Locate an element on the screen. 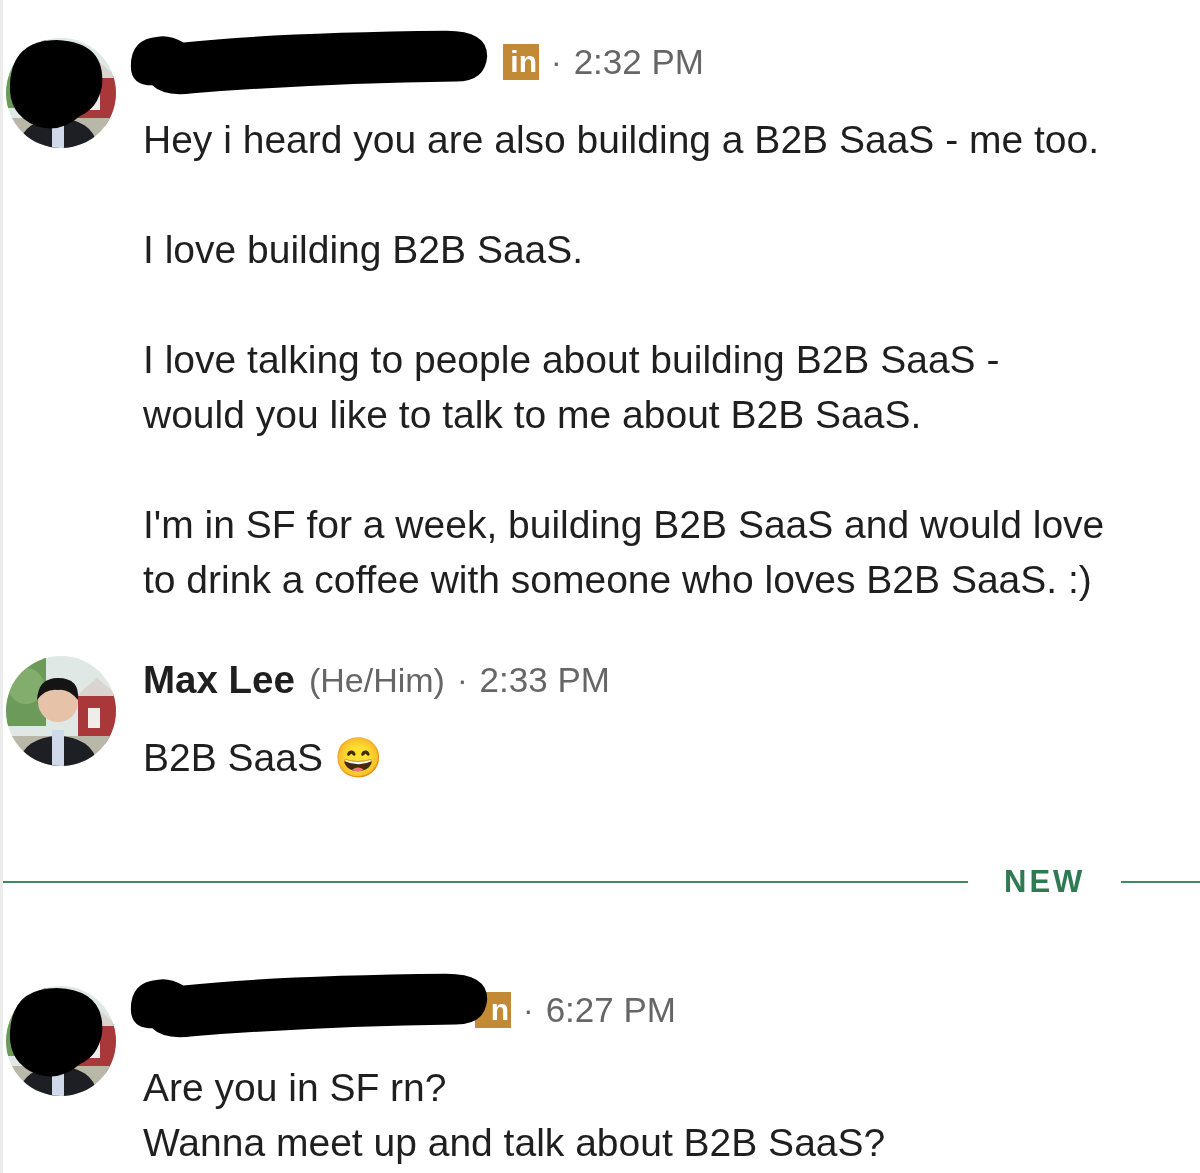 This screenshot has width=1200, height=1173. message-text: Are you in SF rn? Wanna meet up and talk about B2B SaaS? is located at coordinates (515, 1115).